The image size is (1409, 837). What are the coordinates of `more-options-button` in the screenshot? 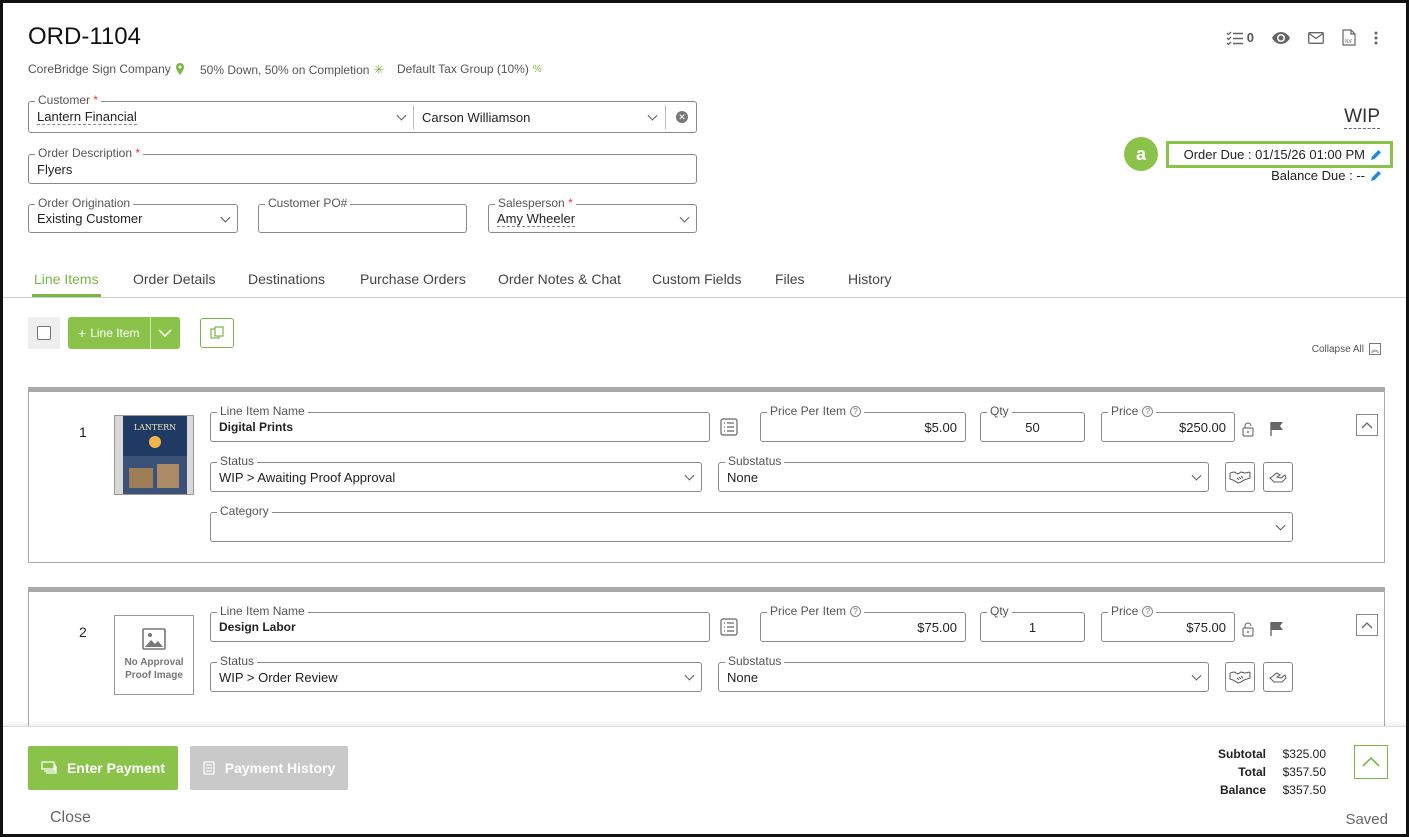 It's located at (1376, 38).